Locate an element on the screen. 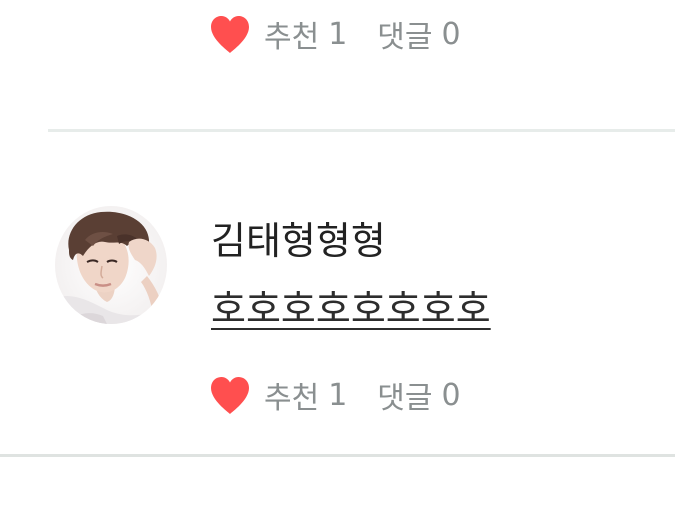  top-comment-button: 댓글 0 is located at coordinates (418, 34).